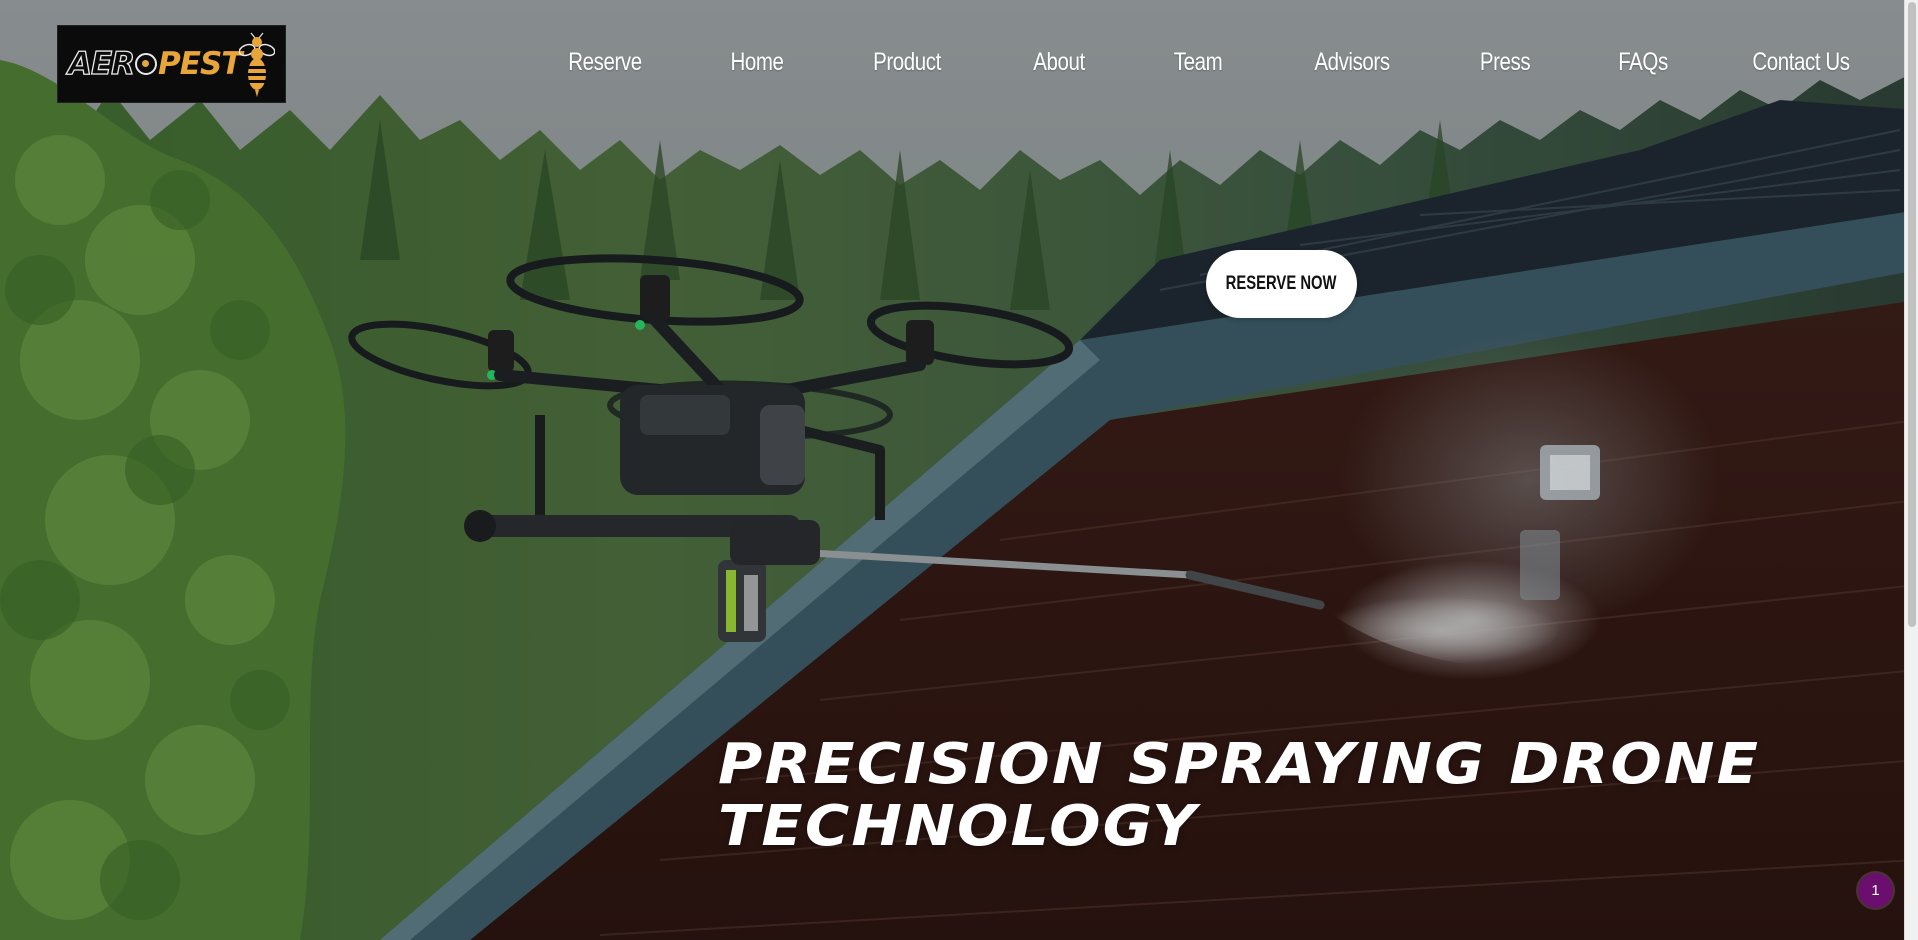 This screenshot has width=1918, height=940. I want to click on nav-reserve: Reserve, so click(605, 62).